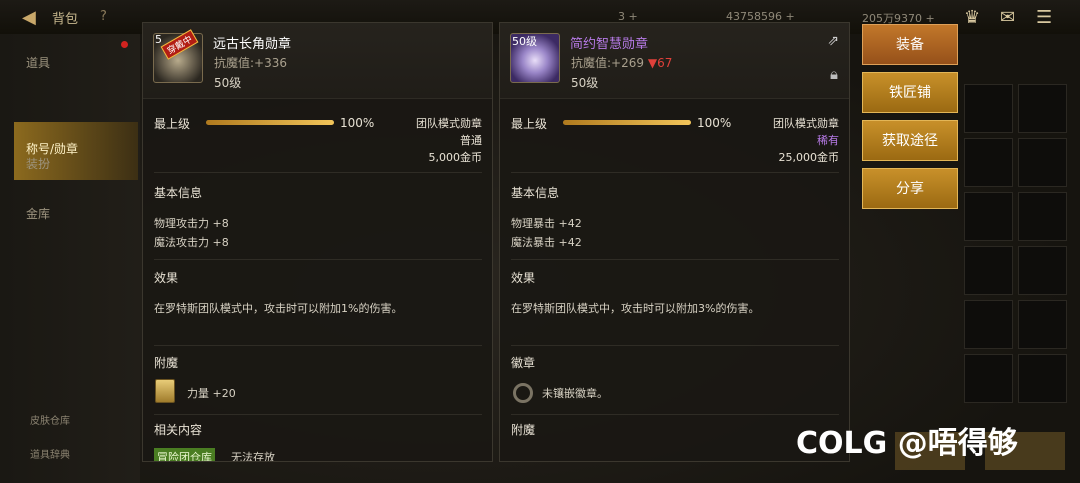 The image size is (1080, 483). I want to click on item-dictionary-link: 道具辞典, so click(50, 453).